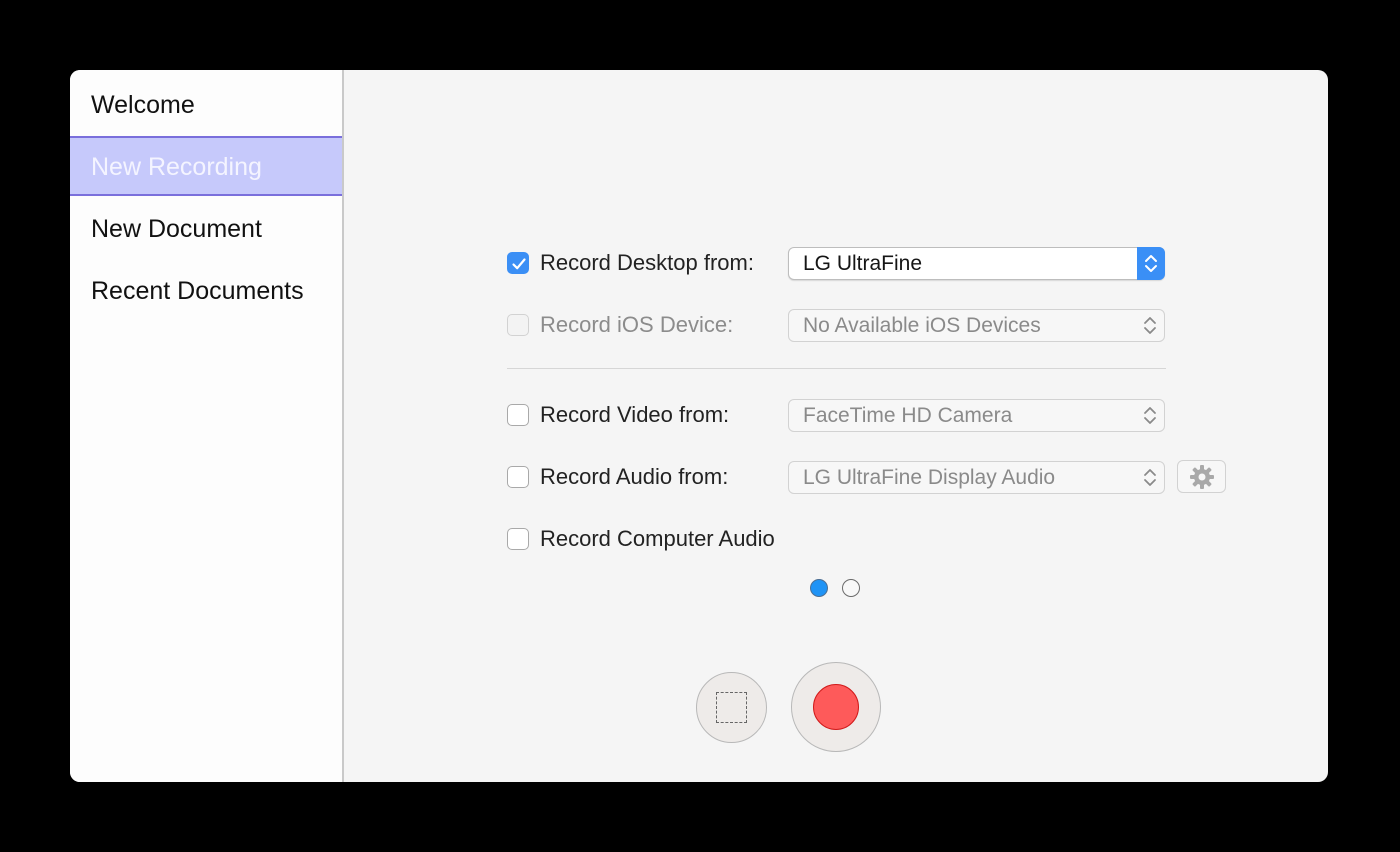  Describe the element at coordinates (206, 291) in the screenshot. I see `sidebar-item-recent-documents: Recent Documents` at that location.